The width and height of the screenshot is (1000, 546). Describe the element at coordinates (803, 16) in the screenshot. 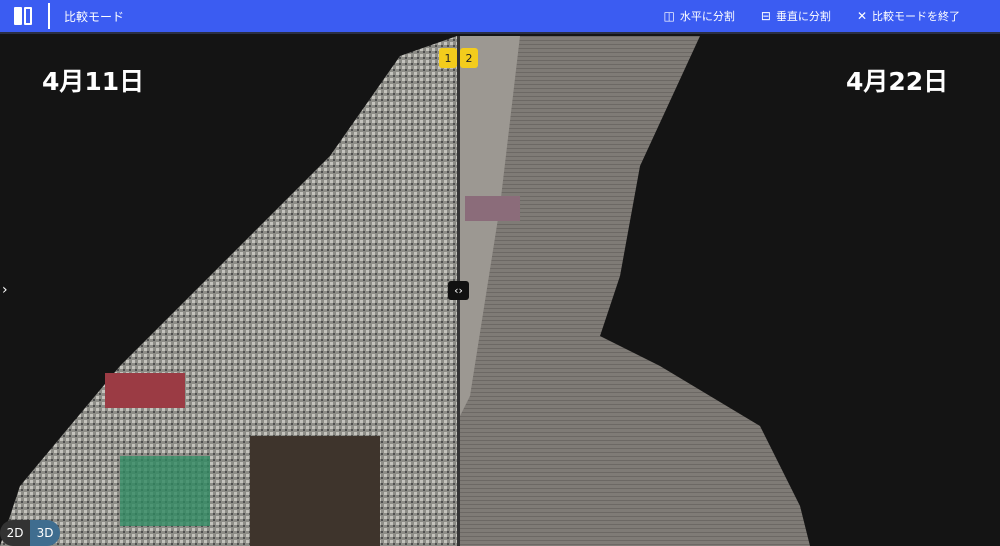

I see `split-vertical-label: 垂直に分割` at that location.